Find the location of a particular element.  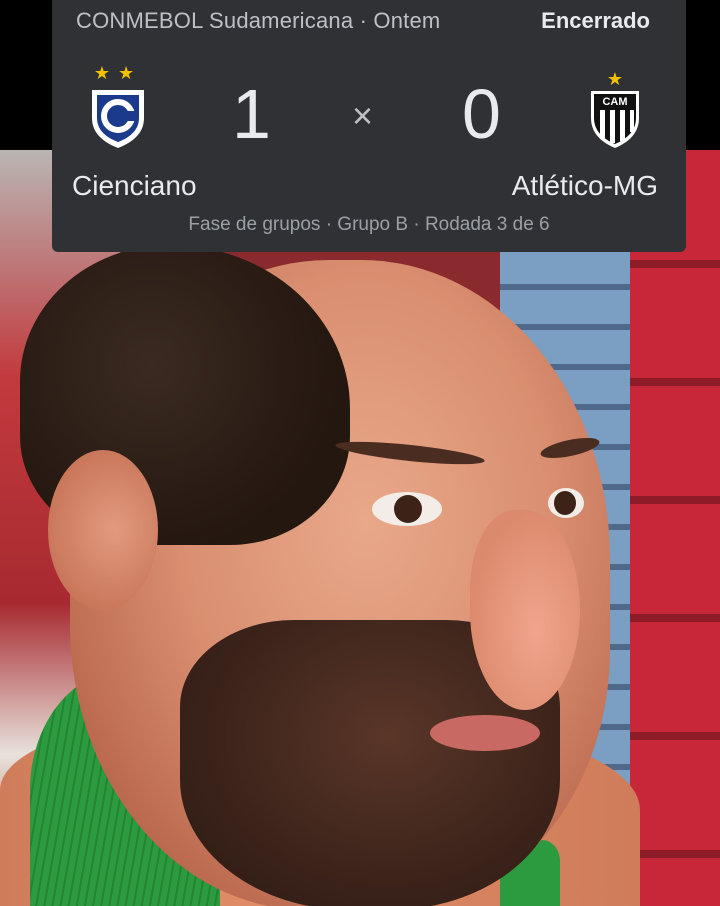

competition-label: CONMEBOL Sudamericana · Ontem is located at coordinates (258, 20).